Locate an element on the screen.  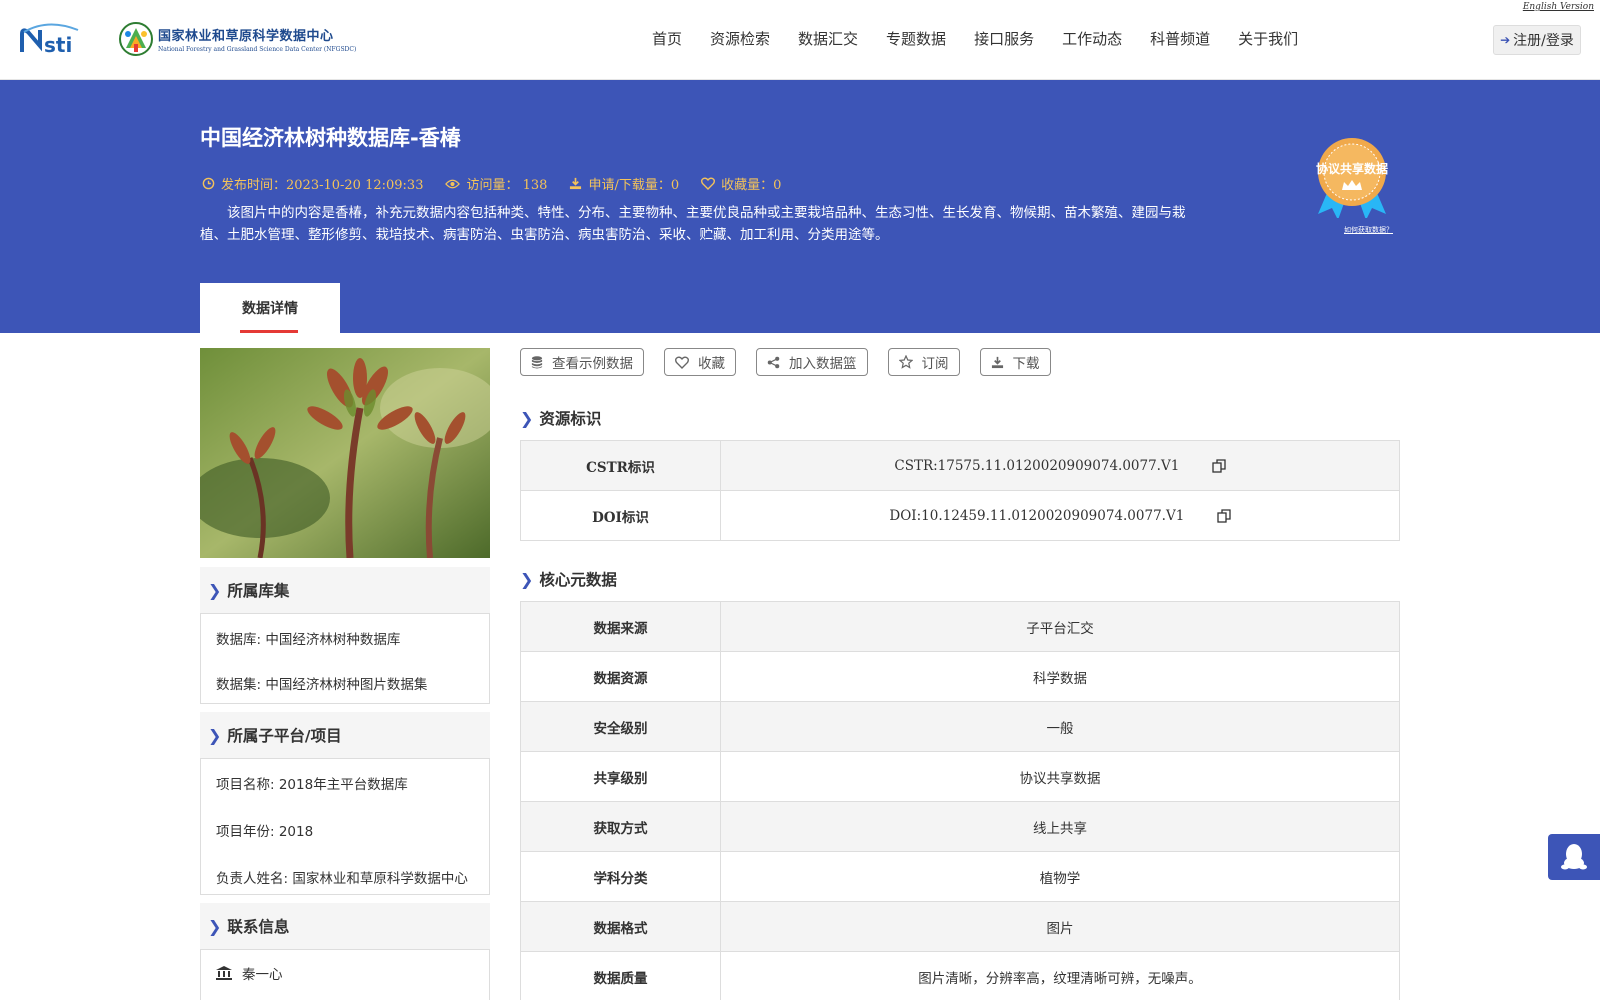
identity-section-title: 资源标识 is located at coordinates (570, 419).